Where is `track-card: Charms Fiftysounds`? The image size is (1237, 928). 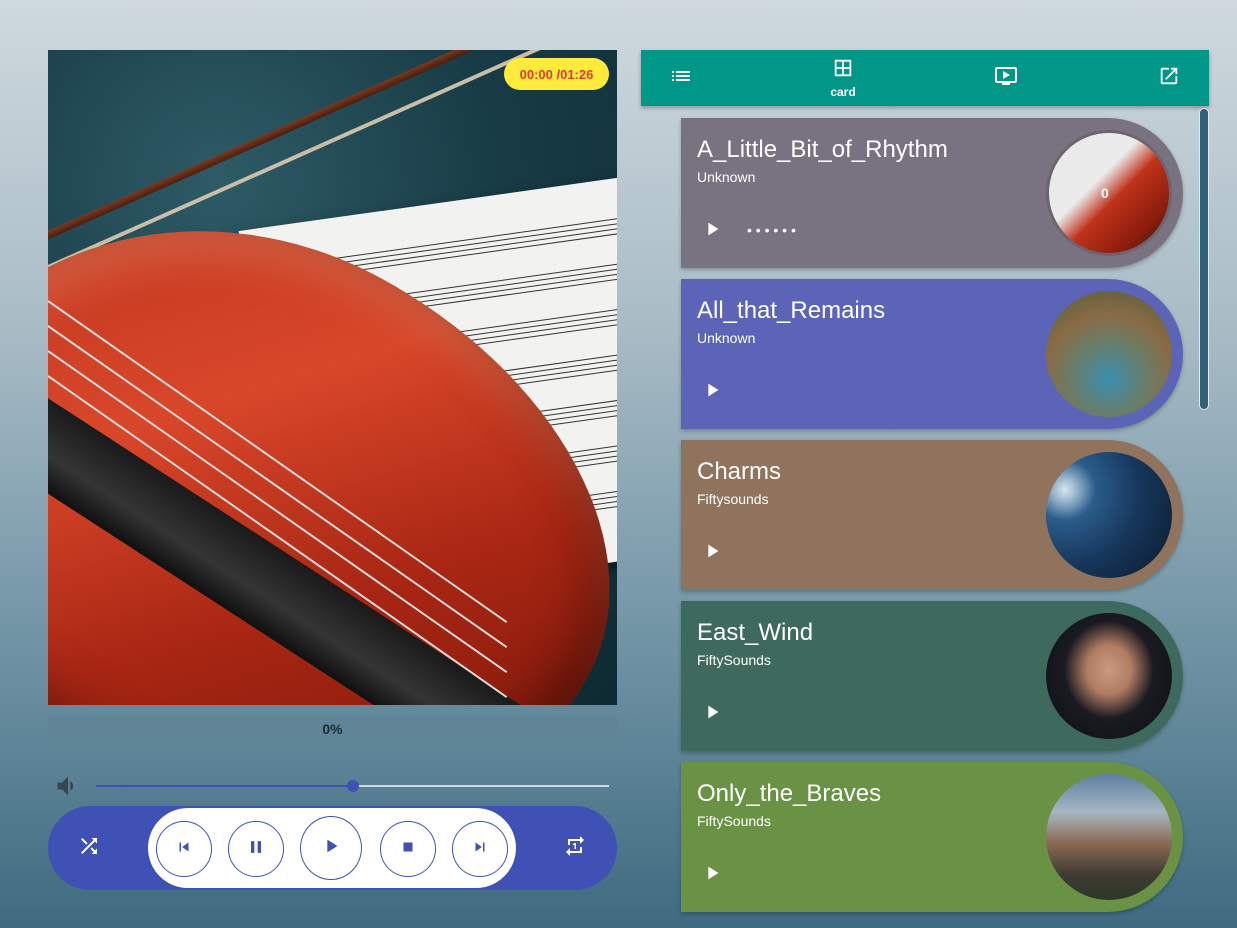 track-card: Charms Fiftysounds is located at coordinates (932, 515).